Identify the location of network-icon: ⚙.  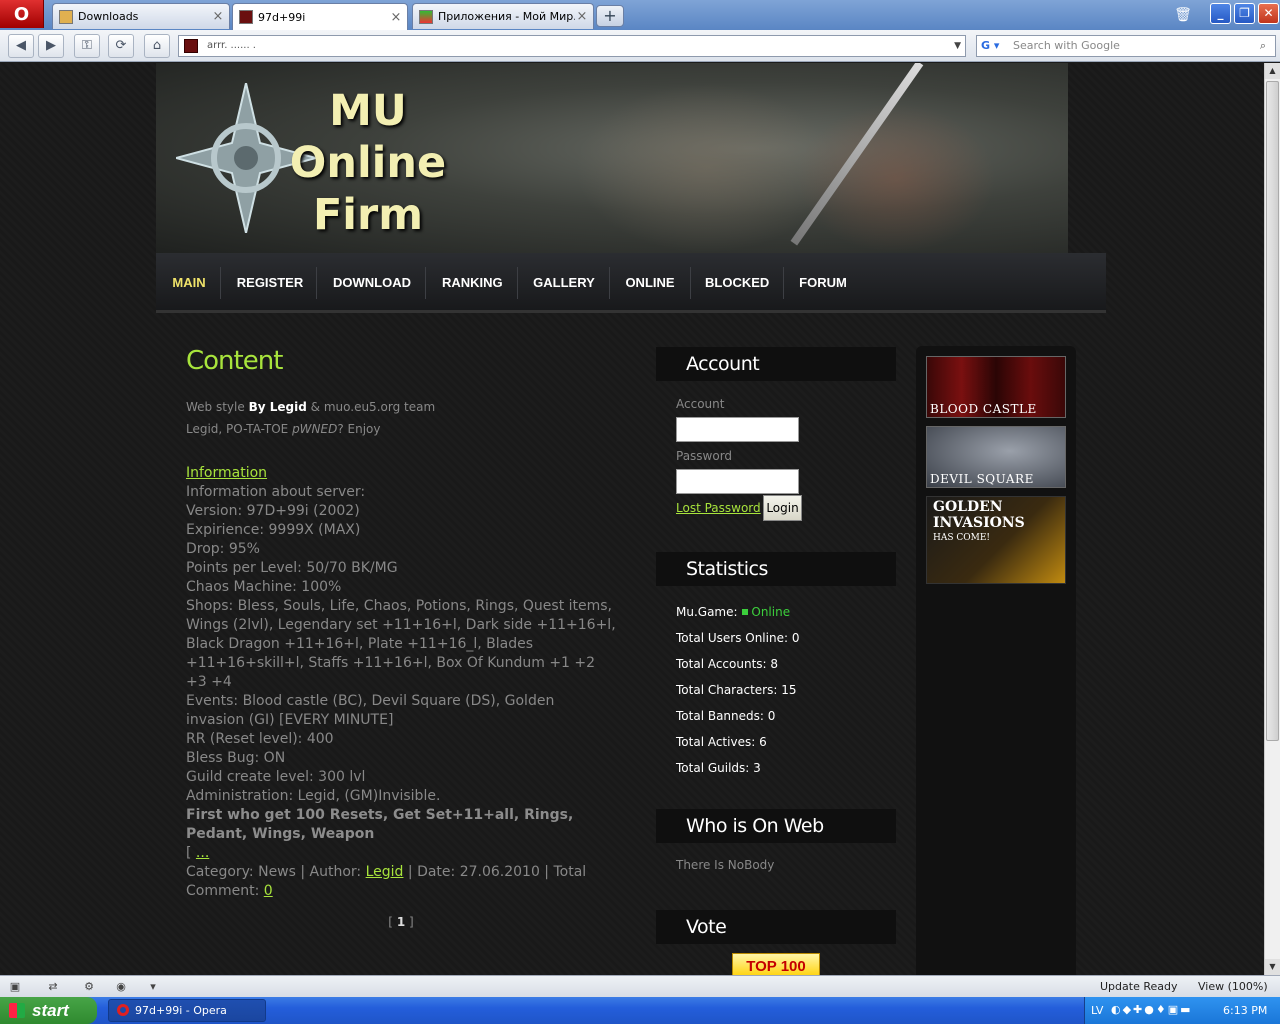
(89, 986).